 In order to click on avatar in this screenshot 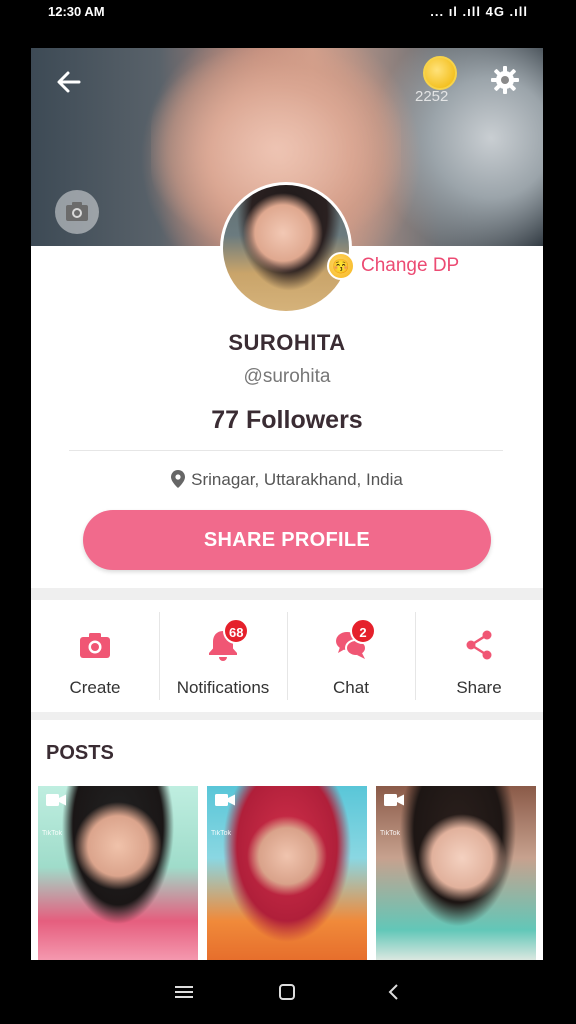, I will do `click(286, 248)`.